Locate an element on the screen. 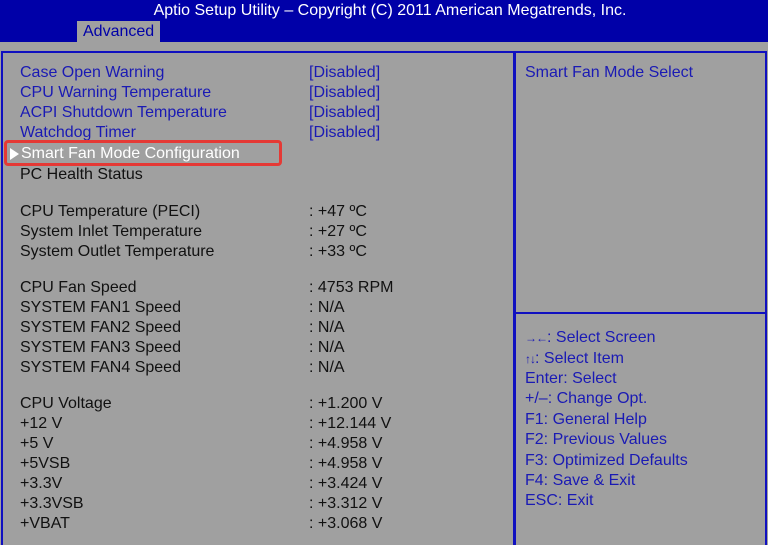 The height and width of the screenshot is (545, 768). readout-value: : +47 ºC is located at coordinates (338, 211).